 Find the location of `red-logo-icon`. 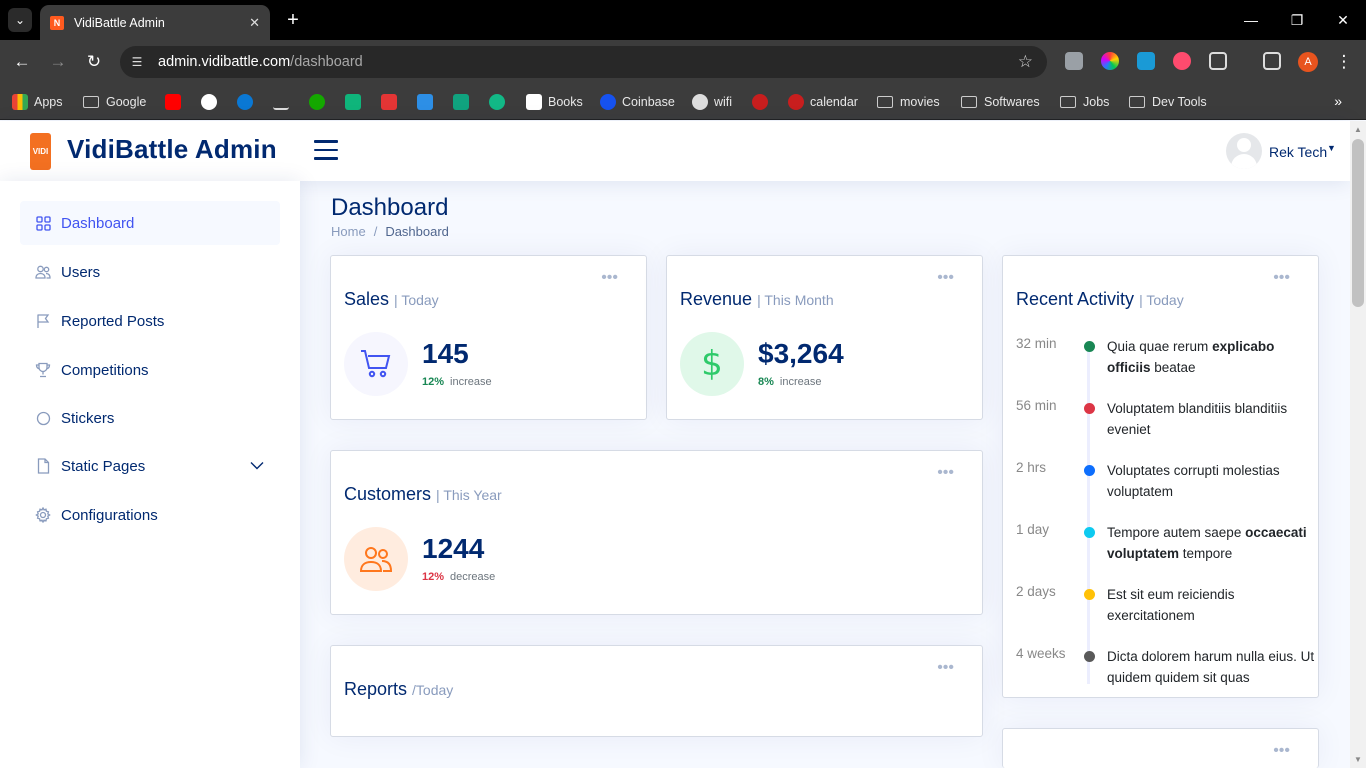

red-logo-icon is located at coordinates (760, 102).